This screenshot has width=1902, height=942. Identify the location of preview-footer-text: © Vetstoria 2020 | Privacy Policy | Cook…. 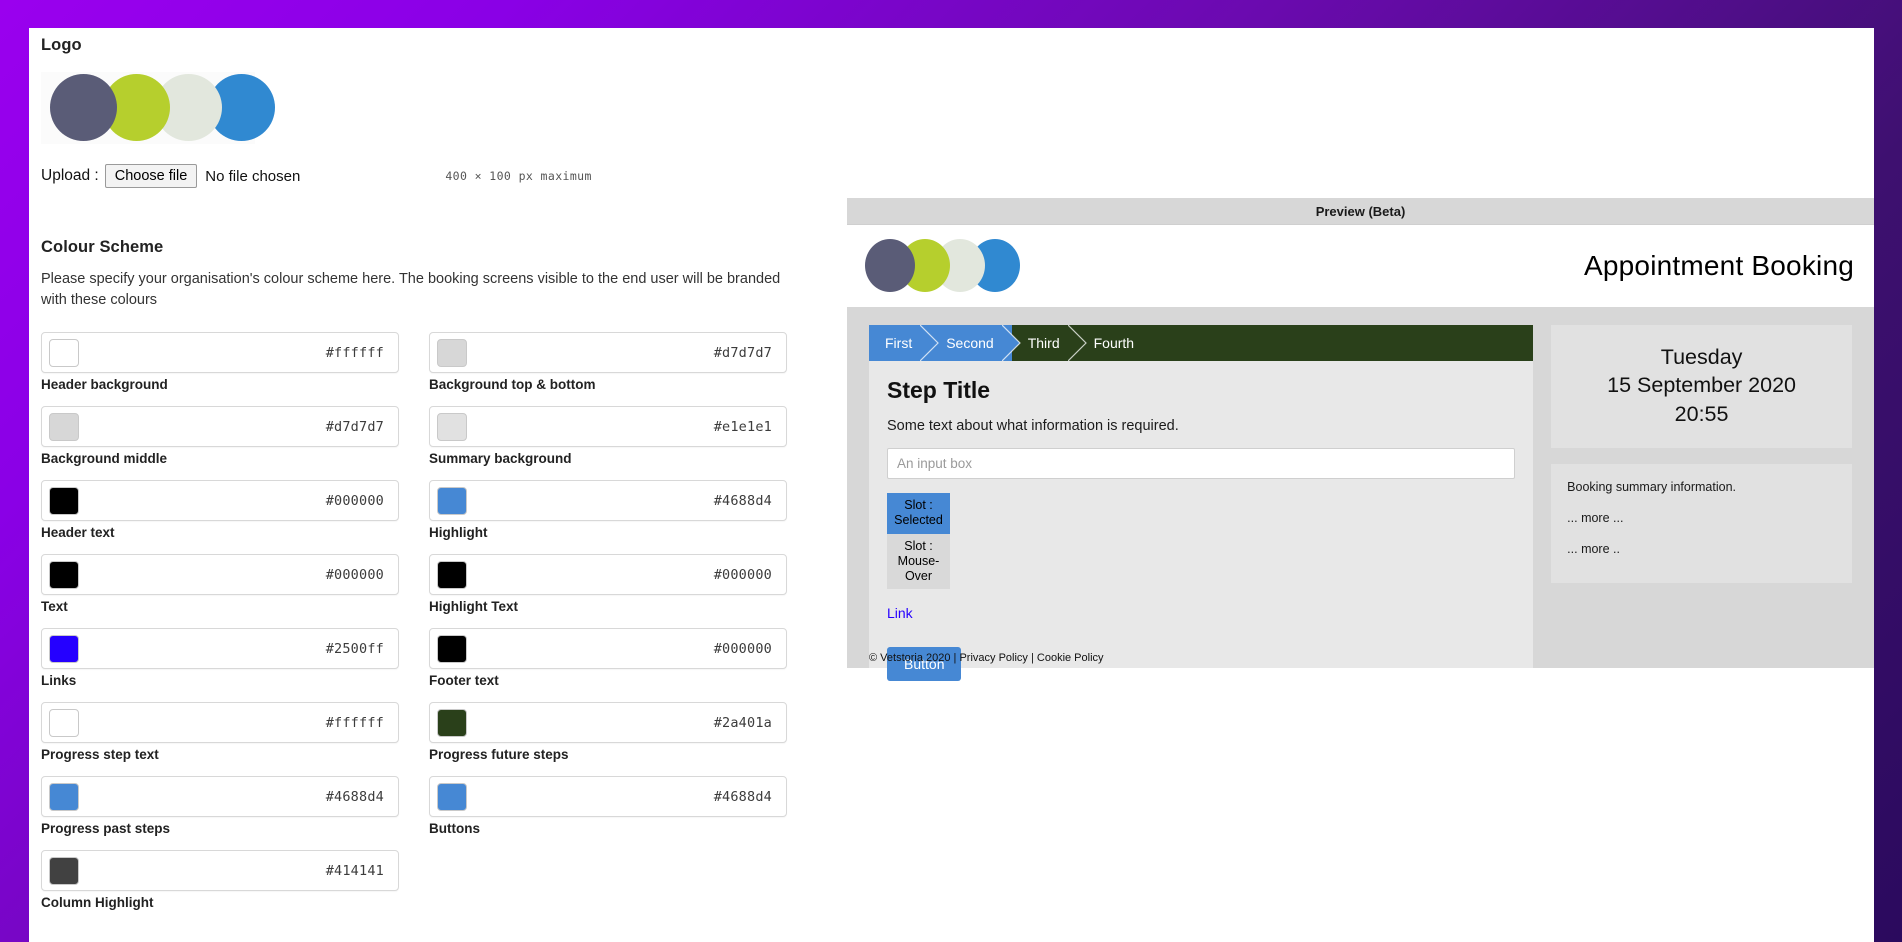
(986, 658).